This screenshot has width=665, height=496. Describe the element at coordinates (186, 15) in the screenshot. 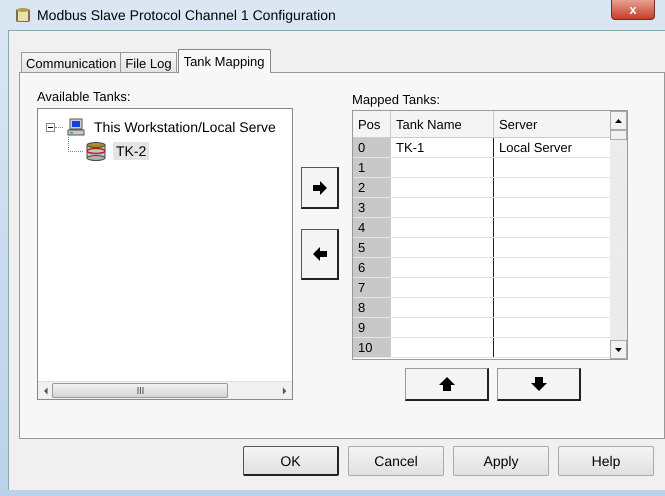

I see `window-title: Modbus Slave Protocol Channel 1 Configuration` at that location.